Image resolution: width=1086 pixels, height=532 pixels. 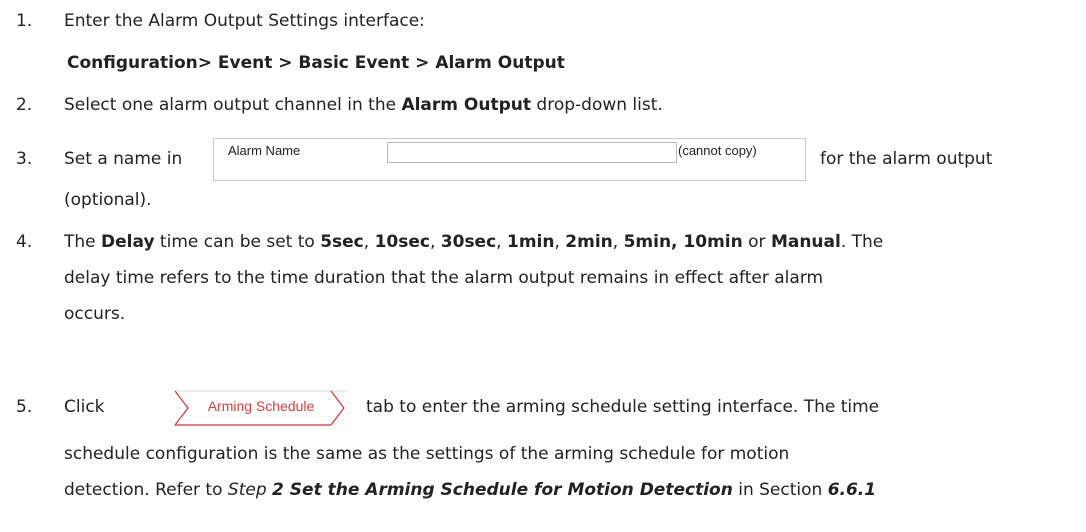 I want to click on arming-schedule-tab: Arming Schedule, so click(x=261, y=408).